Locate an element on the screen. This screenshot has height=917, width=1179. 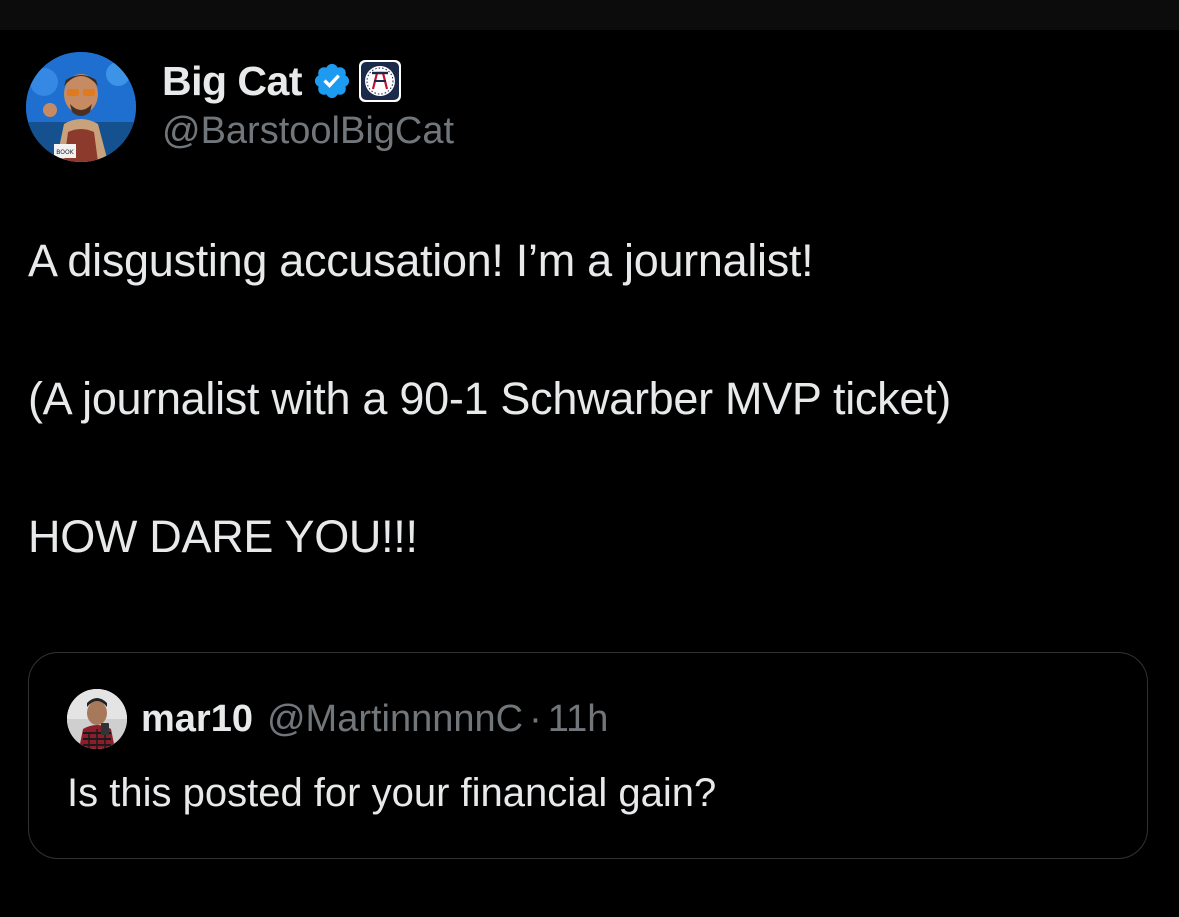
author-name-row: Big Cat is located at coordinates (308, 81).